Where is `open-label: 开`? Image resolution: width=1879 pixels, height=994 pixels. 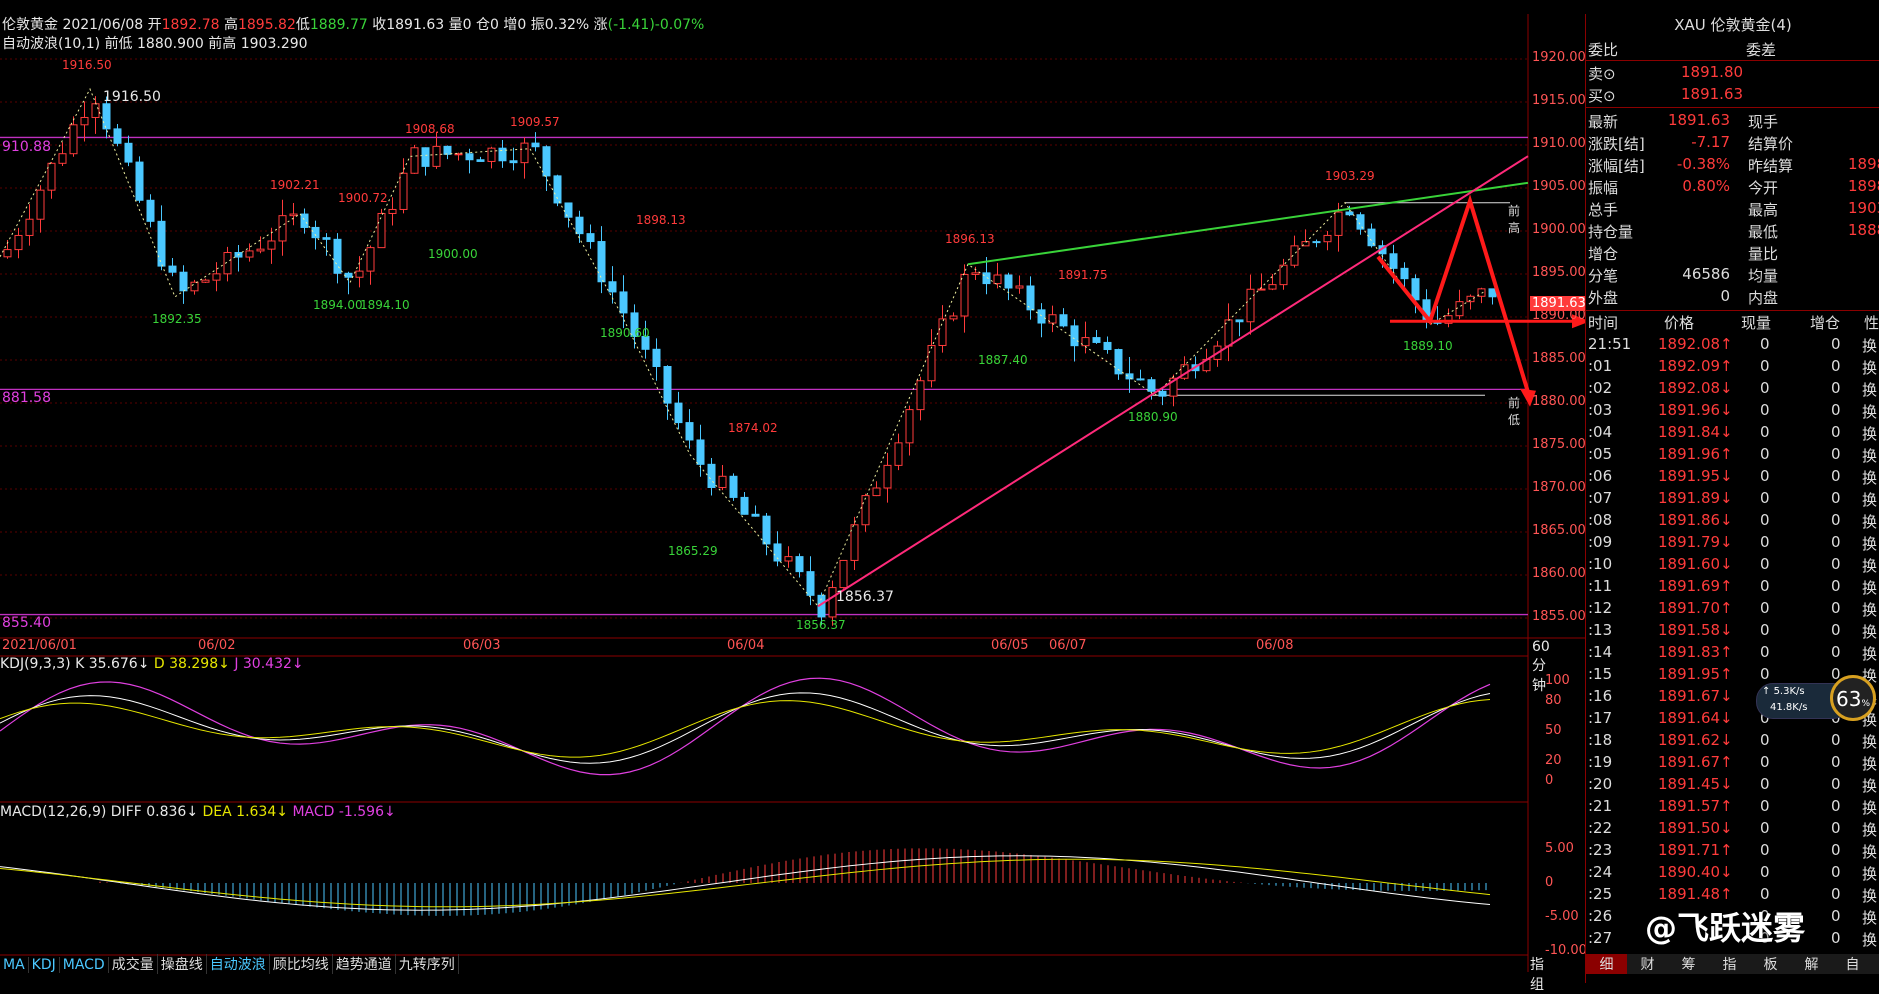 open-label: 开 is located at coordinates (154, 25).